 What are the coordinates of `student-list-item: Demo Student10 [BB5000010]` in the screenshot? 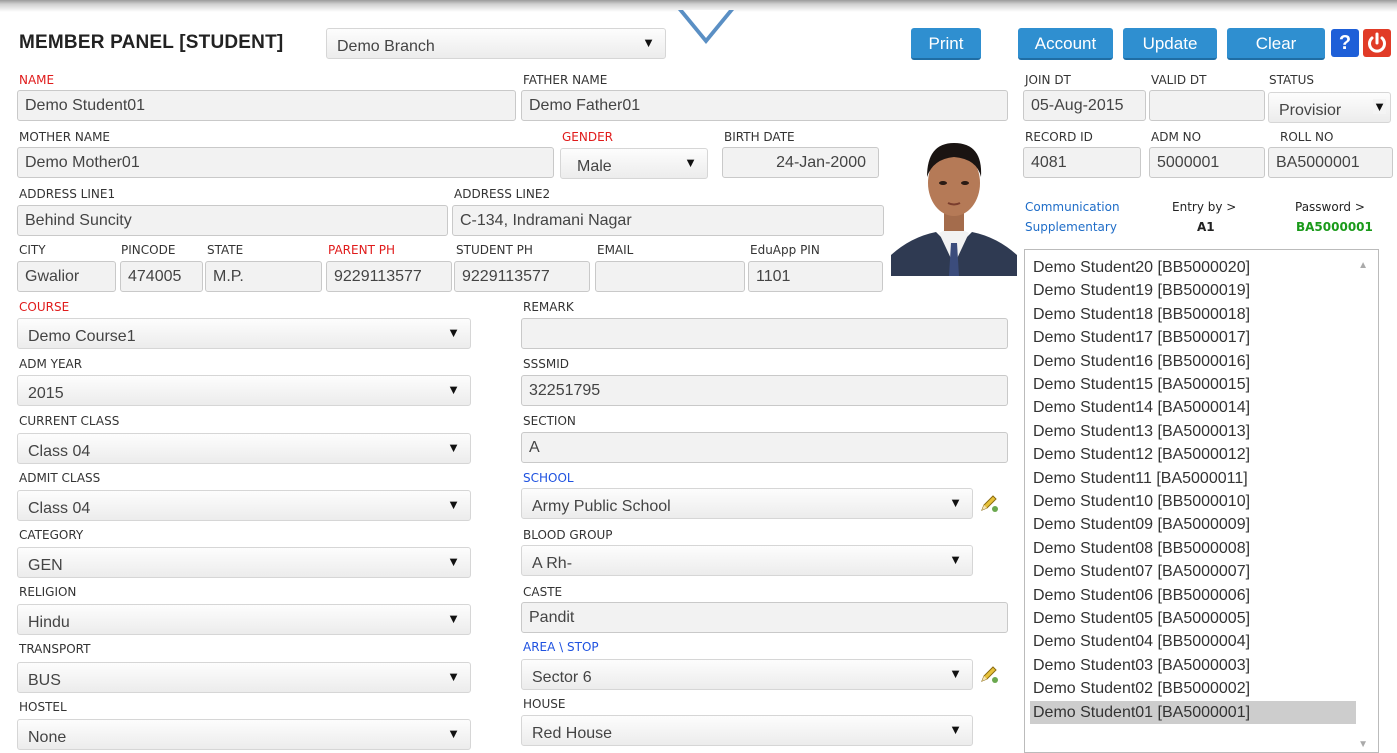 It's located at (1141, 501).